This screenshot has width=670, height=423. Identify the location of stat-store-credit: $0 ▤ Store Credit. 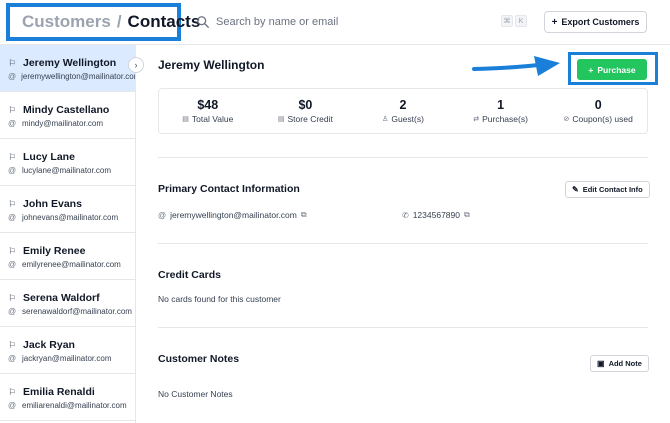
(306, 111).